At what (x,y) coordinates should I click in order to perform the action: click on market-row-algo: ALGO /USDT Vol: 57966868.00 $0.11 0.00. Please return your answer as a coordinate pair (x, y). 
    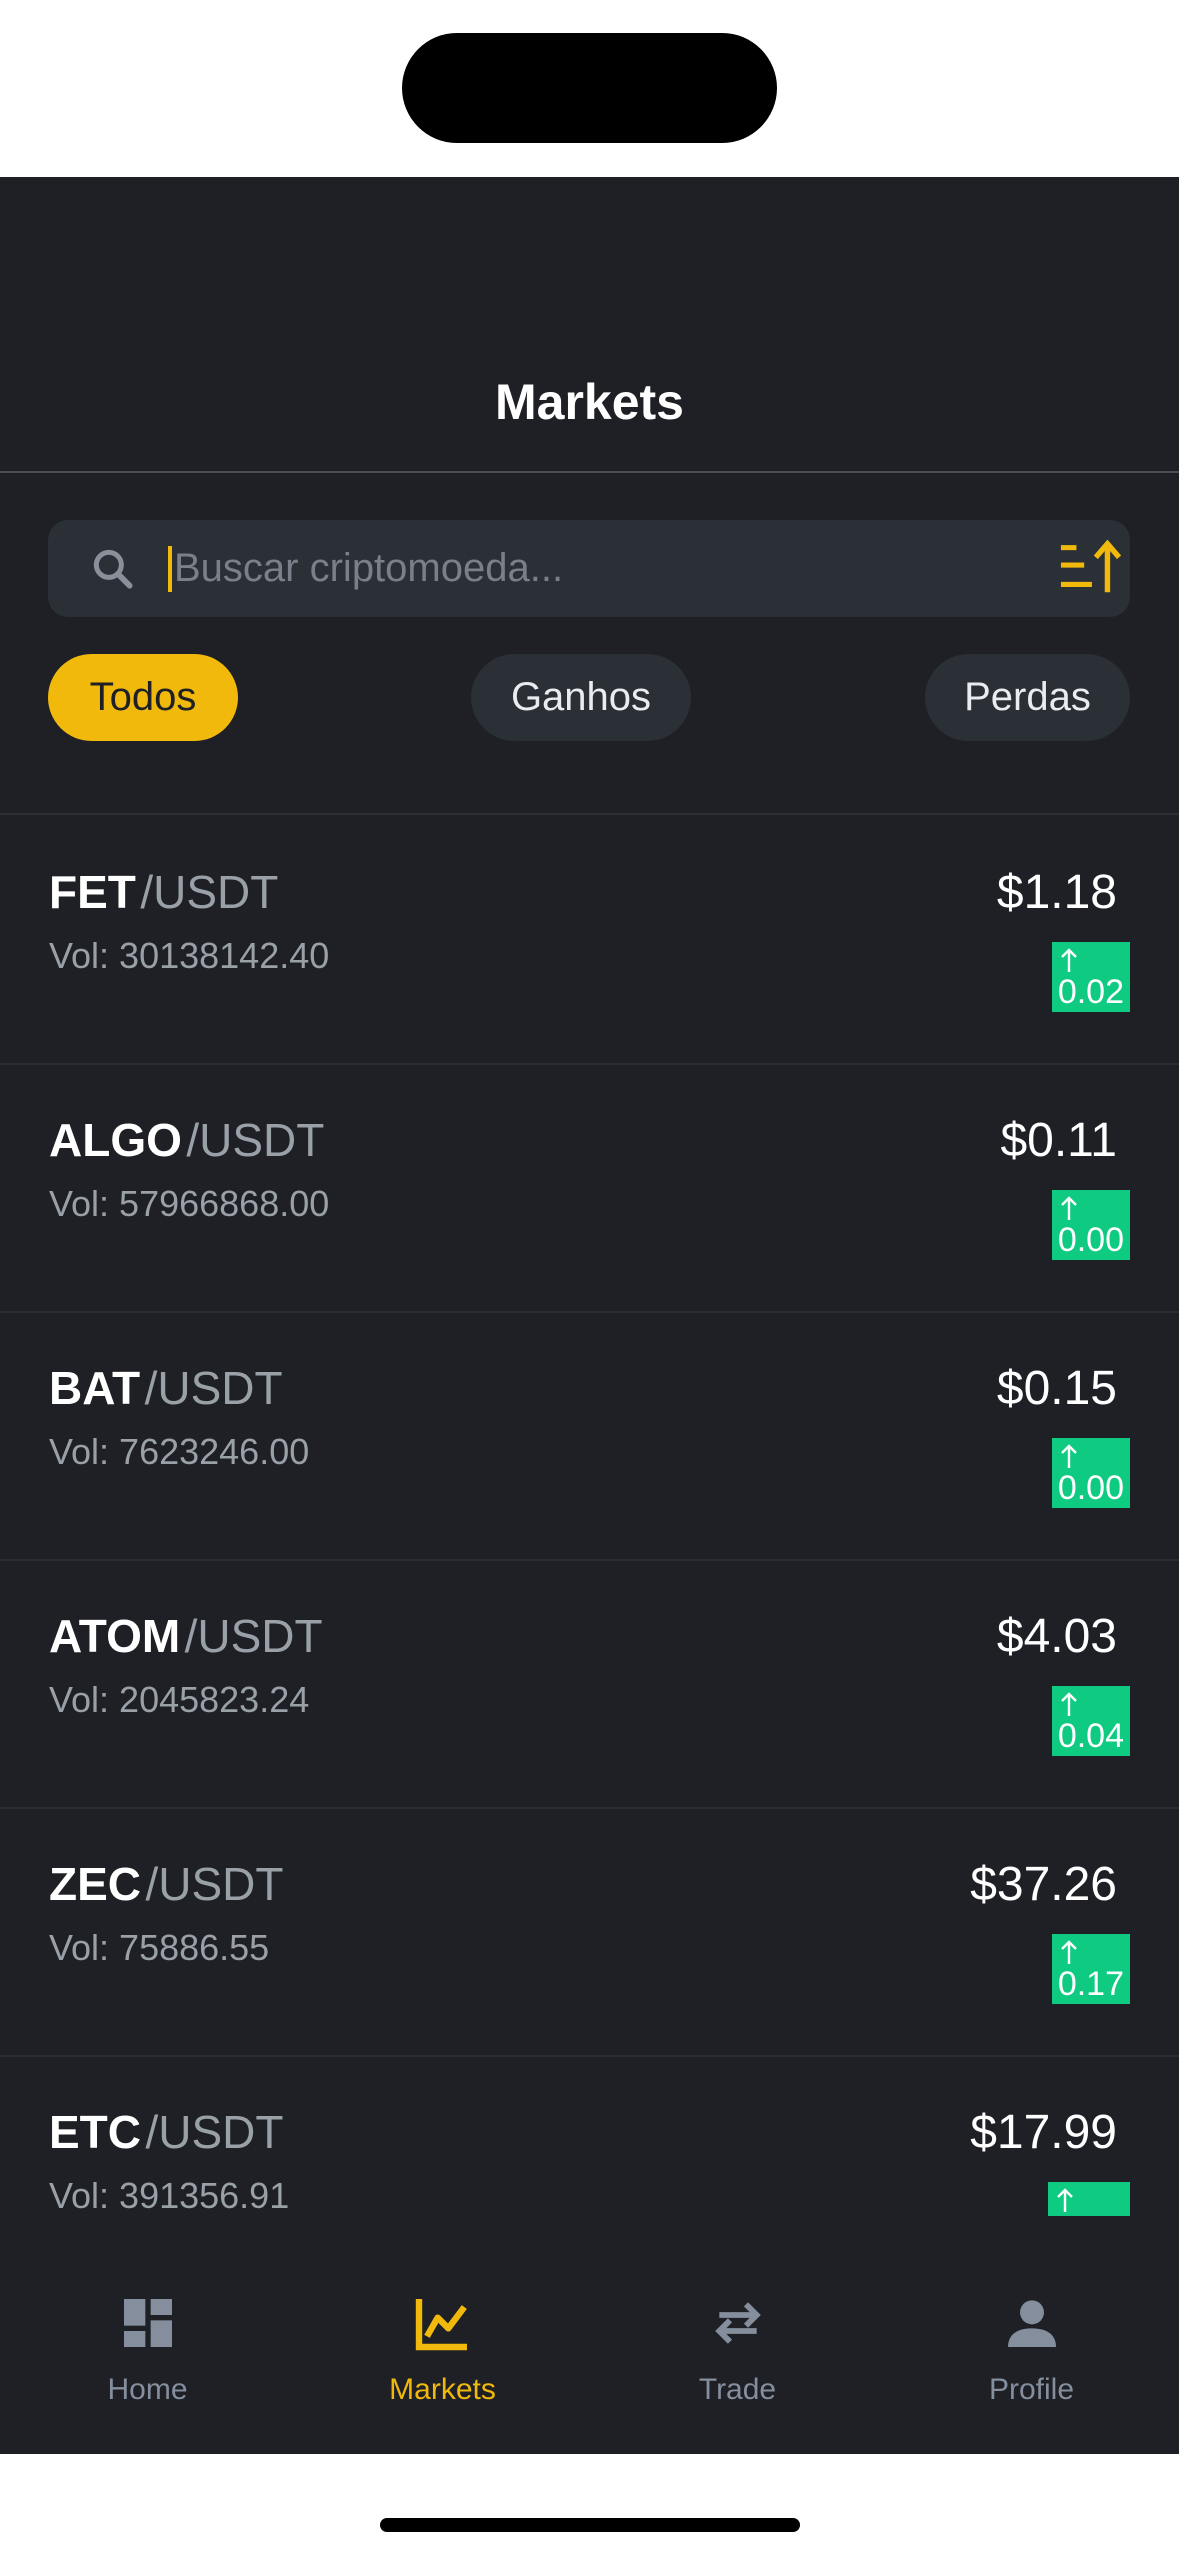
    Looking at the image, I should click on (589, 1188).